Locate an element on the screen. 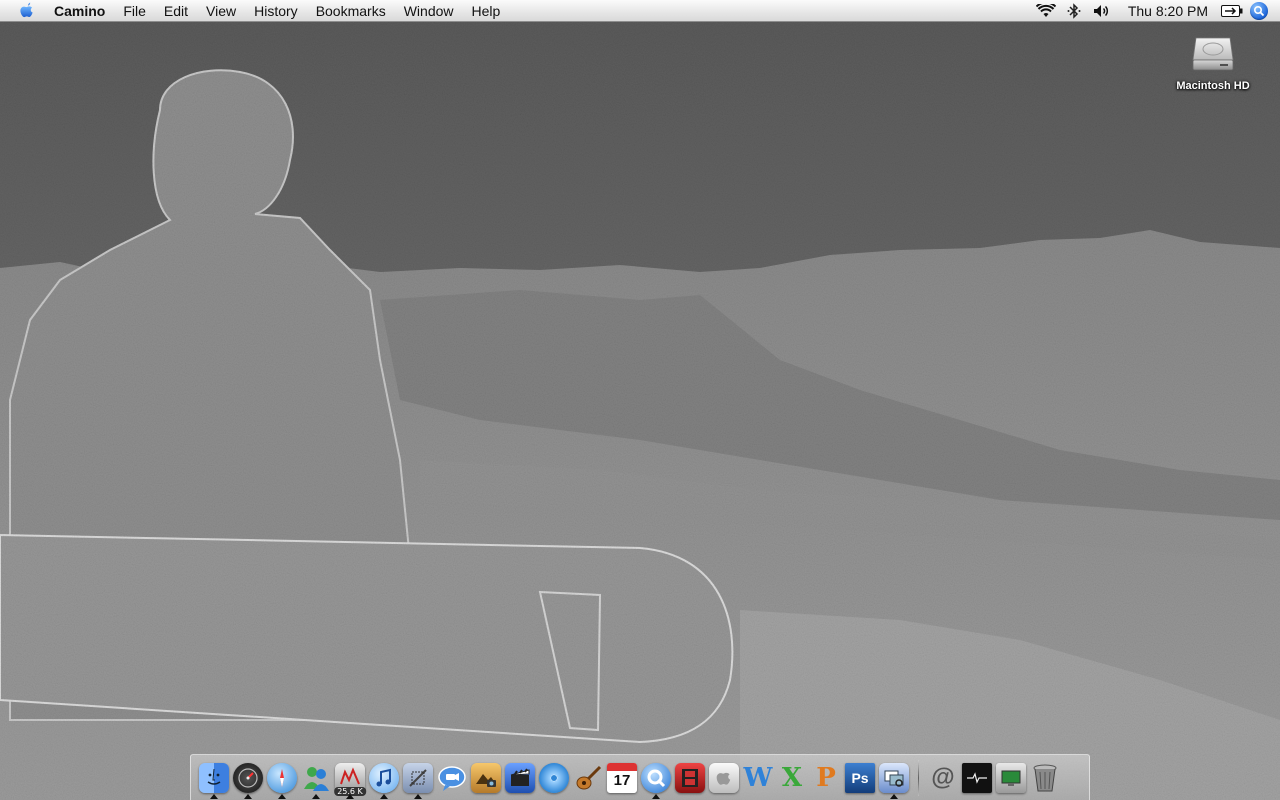  ichat-bubble-icon is located at coordinates (452, 778).